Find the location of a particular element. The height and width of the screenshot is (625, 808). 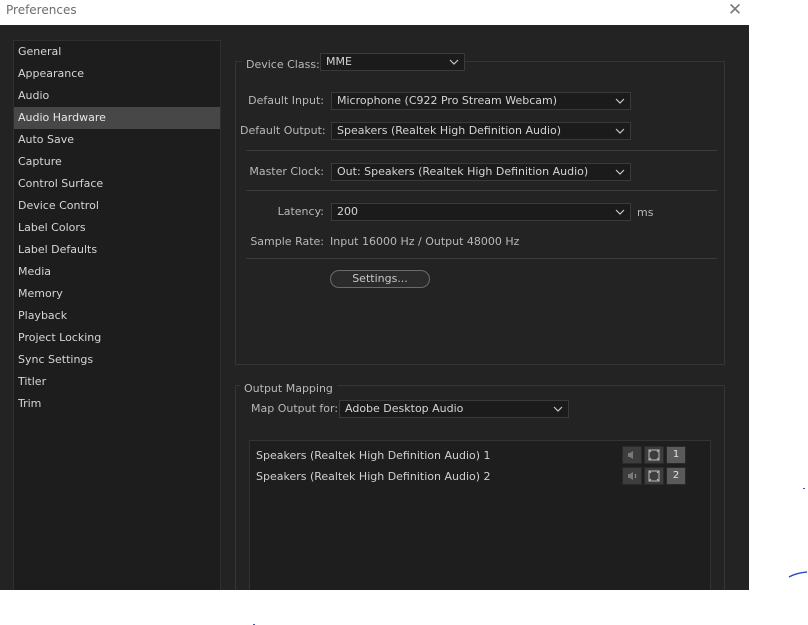

sidebar-item-memory: Memory is located at coordinates (117, 294).